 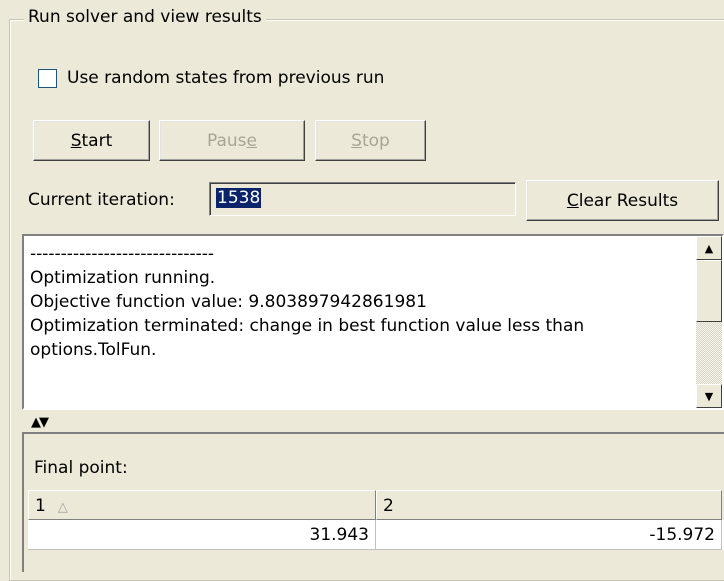 I want to click on clear-results-button: Clear Results, so click(x=622, y=200).